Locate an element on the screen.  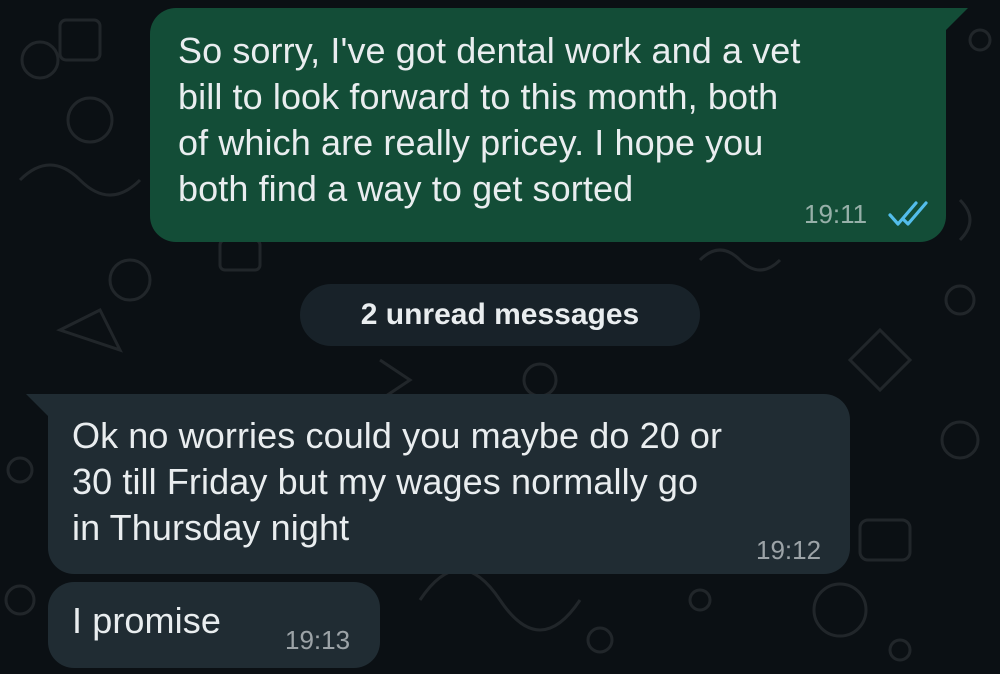
unread-messages-label: 2 unread messages is located at coordinates (500, 314).